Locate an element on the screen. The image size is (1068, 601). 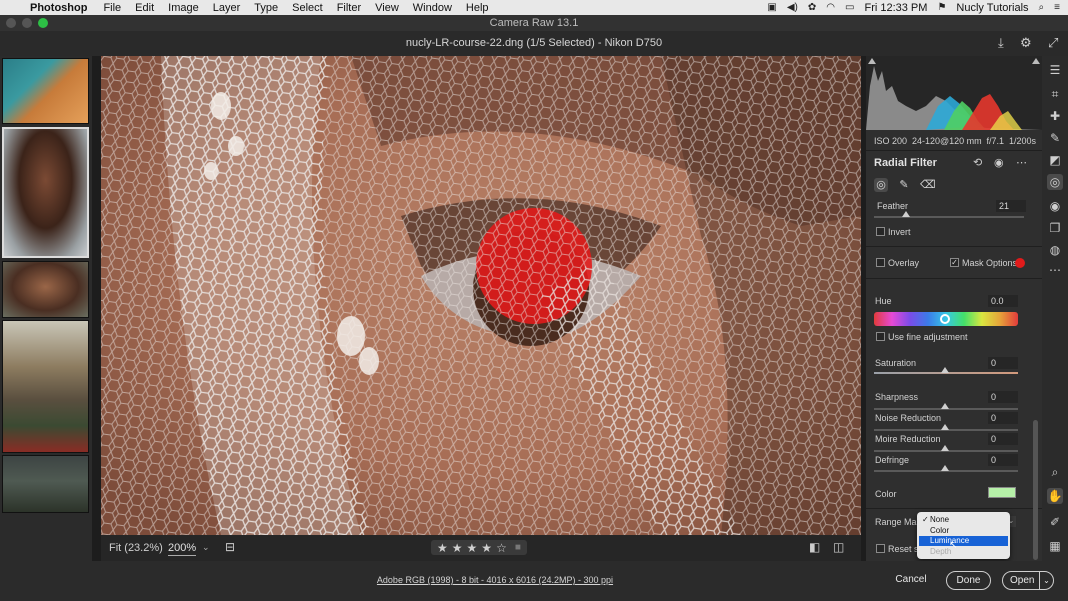
hue-value: 0.0 is located at coordinates (1003, 301).